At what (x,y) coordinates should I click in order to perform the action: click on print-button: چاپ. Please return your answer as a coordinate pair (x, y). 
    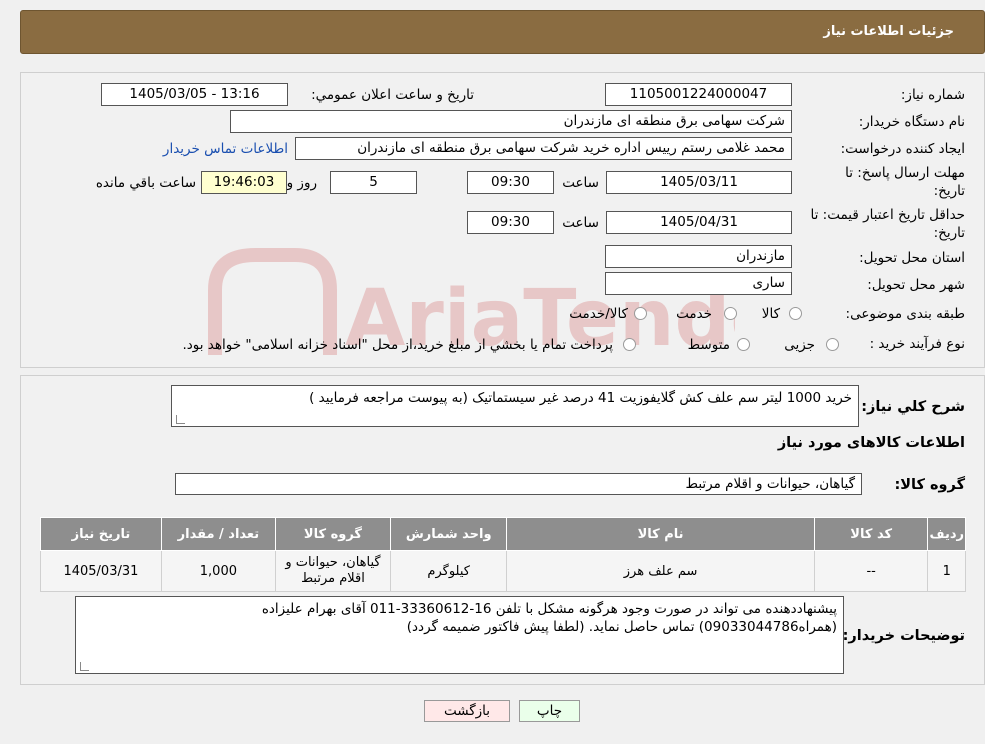
    Looking at the image, I should click on (549, 711).